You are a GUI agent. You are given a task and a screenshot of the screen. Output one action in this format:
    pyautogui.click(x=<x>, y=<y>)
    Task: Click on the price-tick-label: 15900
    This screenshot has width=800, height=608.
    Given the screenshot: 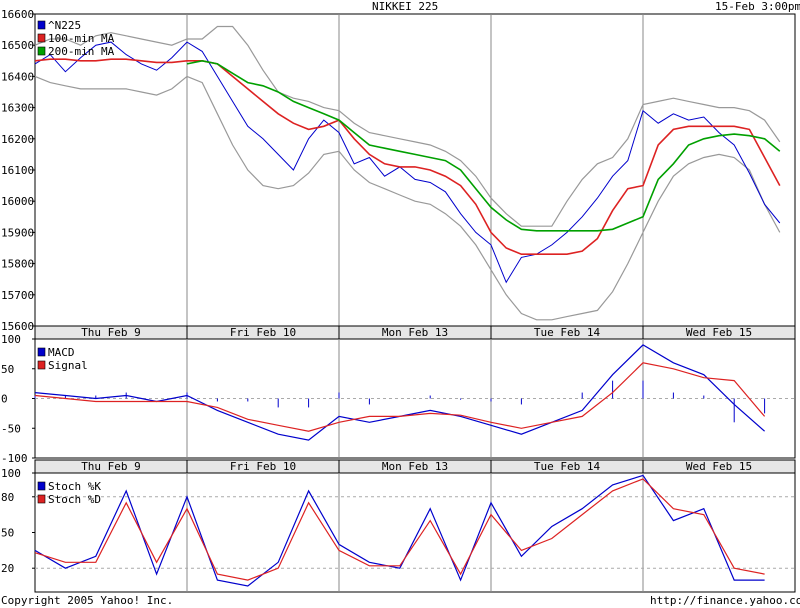 What is the action you would take?
    pyautogui.click(x=17, y=232)
    